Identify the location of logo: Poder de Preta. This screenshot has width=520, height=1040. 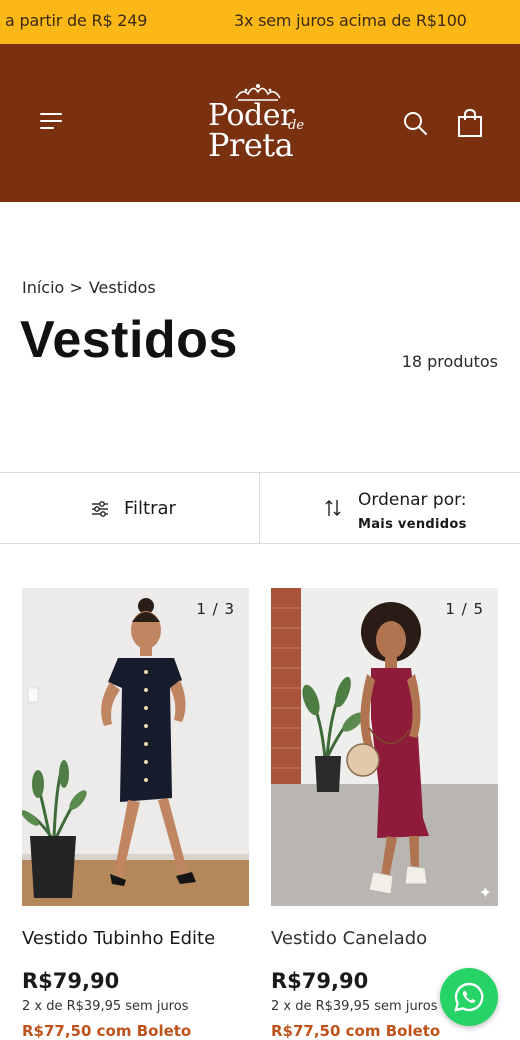
(260, 124).